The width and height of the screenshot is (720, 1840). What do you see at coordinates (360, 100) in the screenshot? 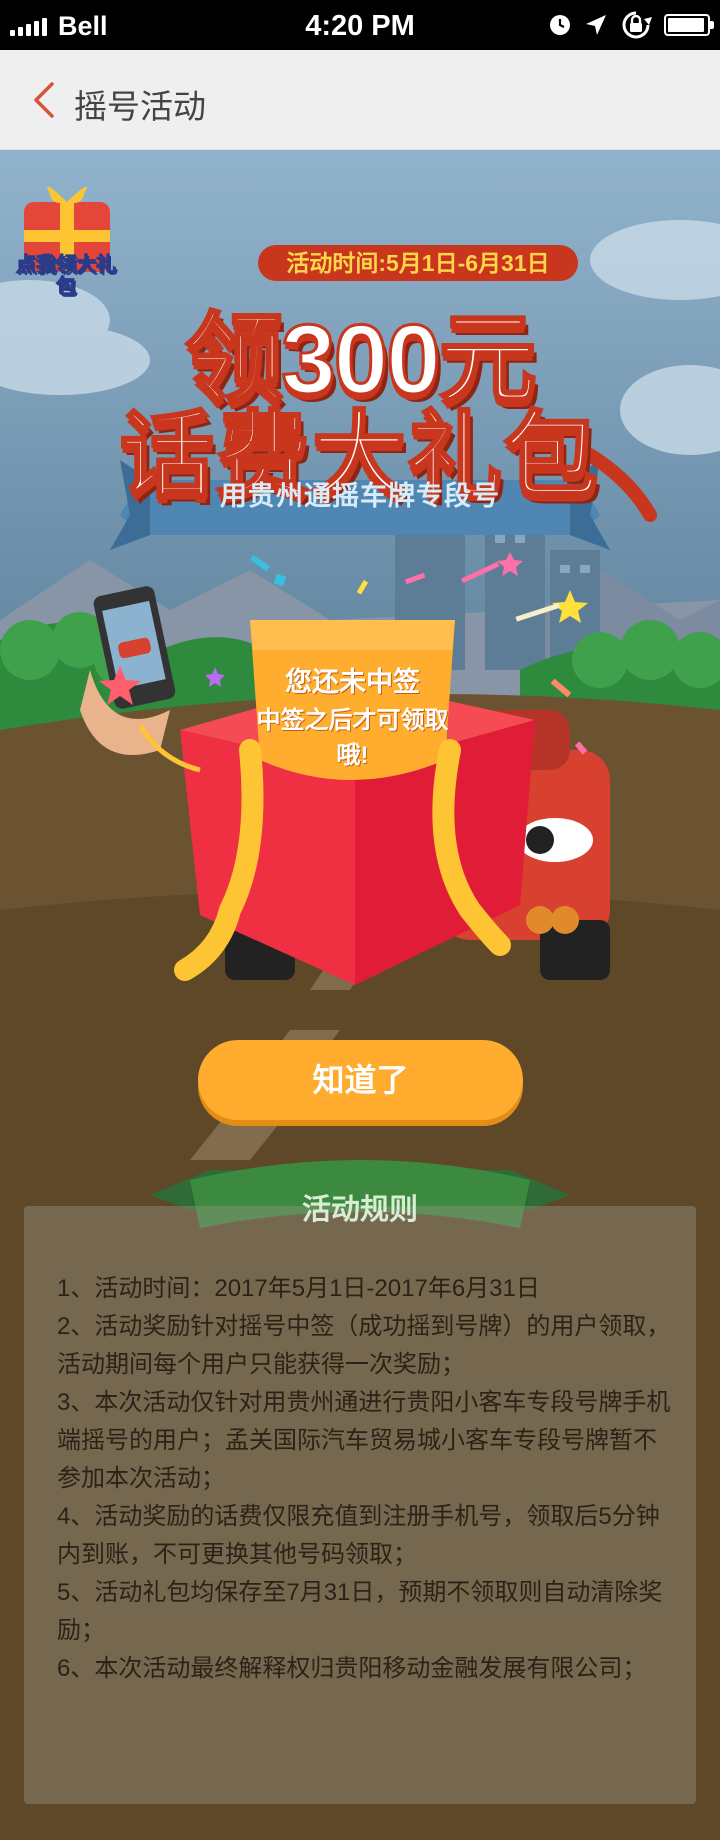
I see `nav-bar: 摇号活动` at bounding box center [360, 100].